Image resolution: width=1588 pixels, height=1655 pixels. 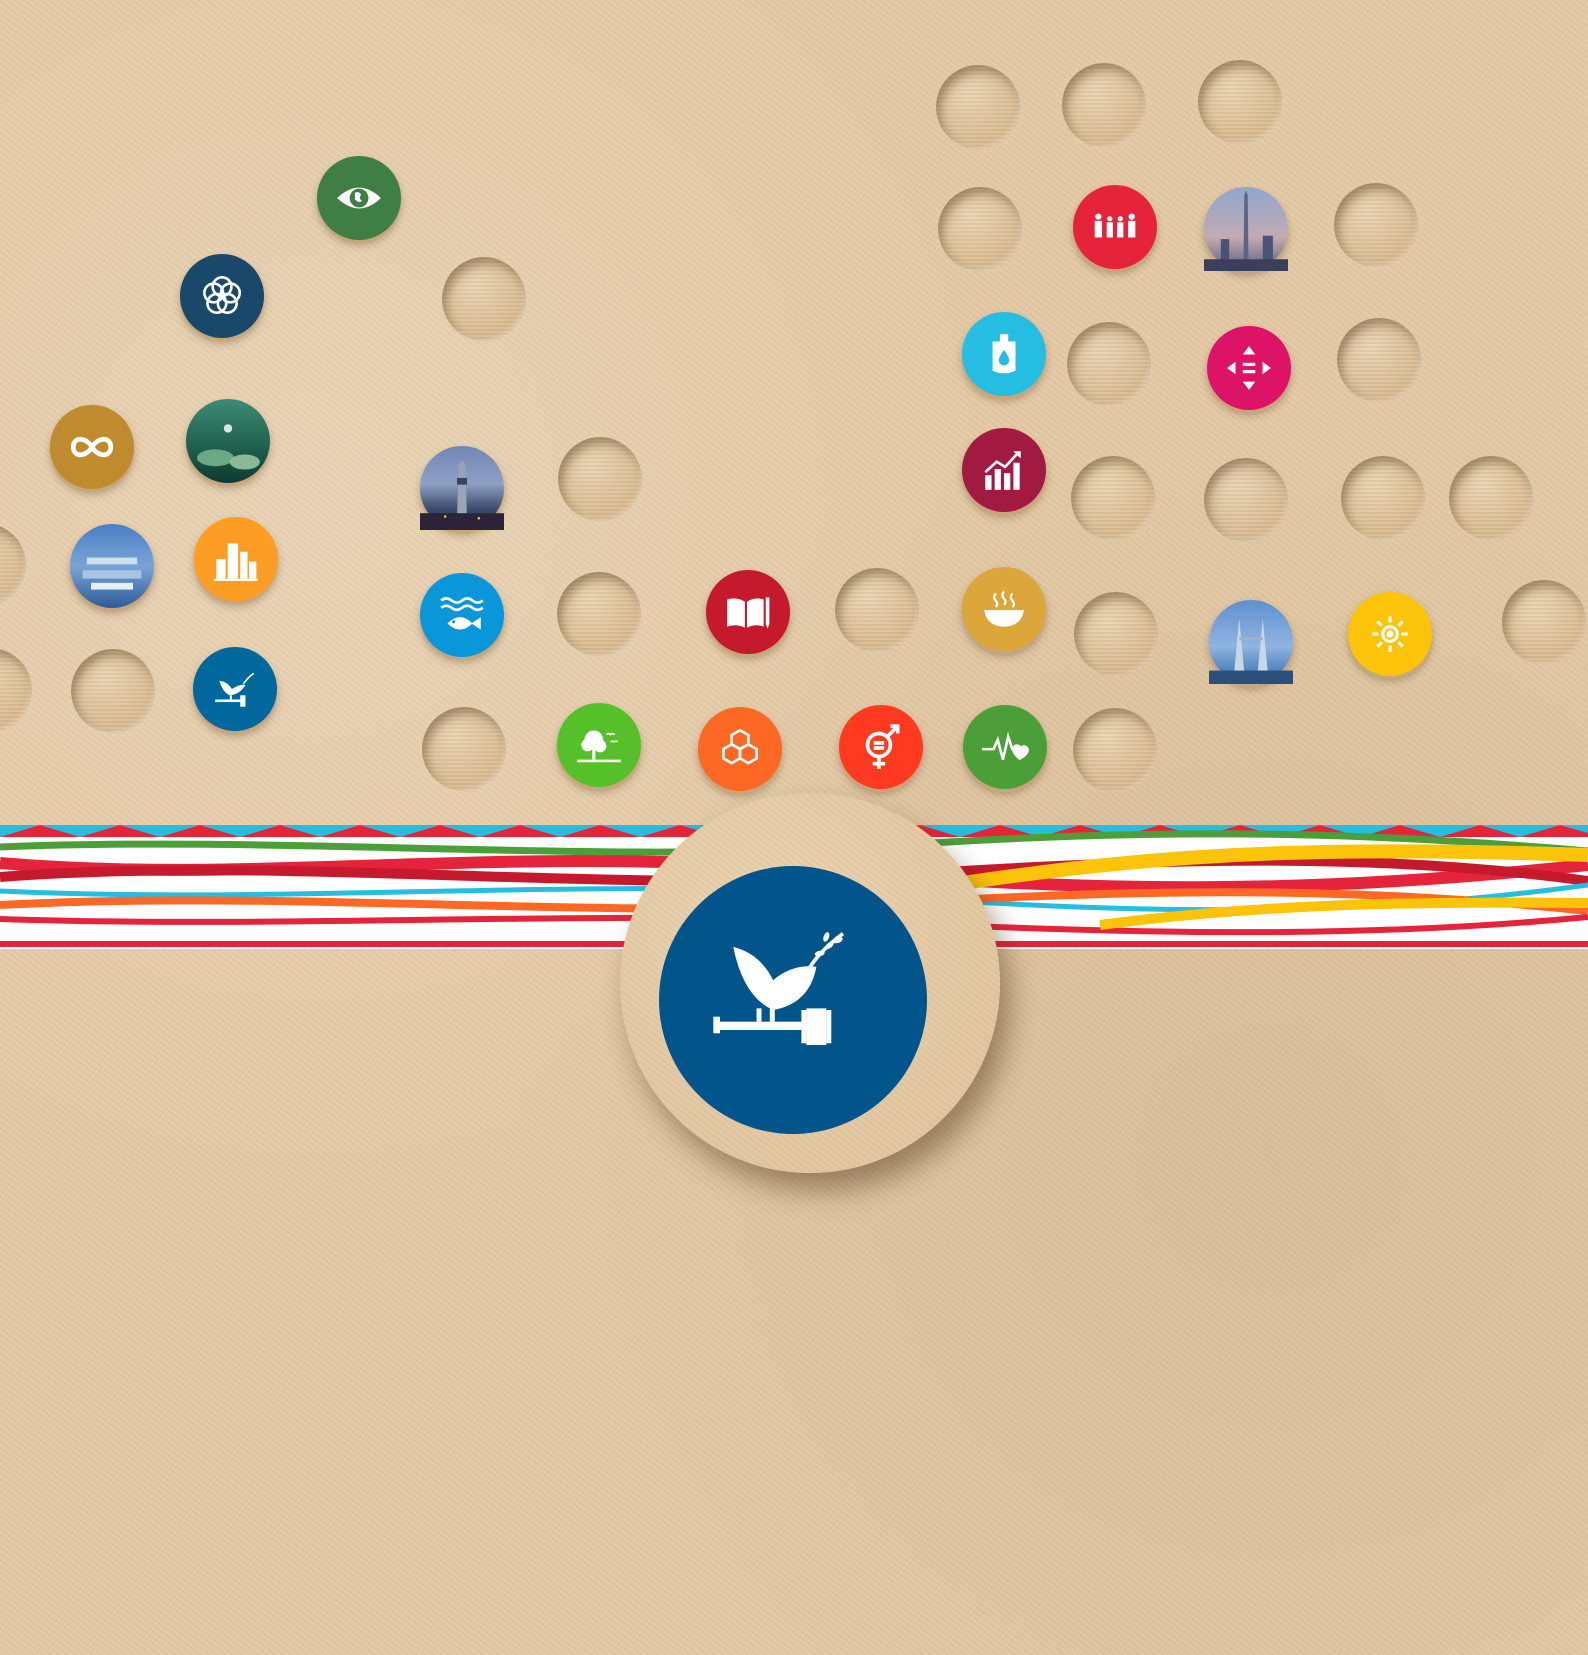 What do you see at coordinates (1246, 229) in the screenshot?
I see `skyscraper-photo` at bounding box center [1246, 229].